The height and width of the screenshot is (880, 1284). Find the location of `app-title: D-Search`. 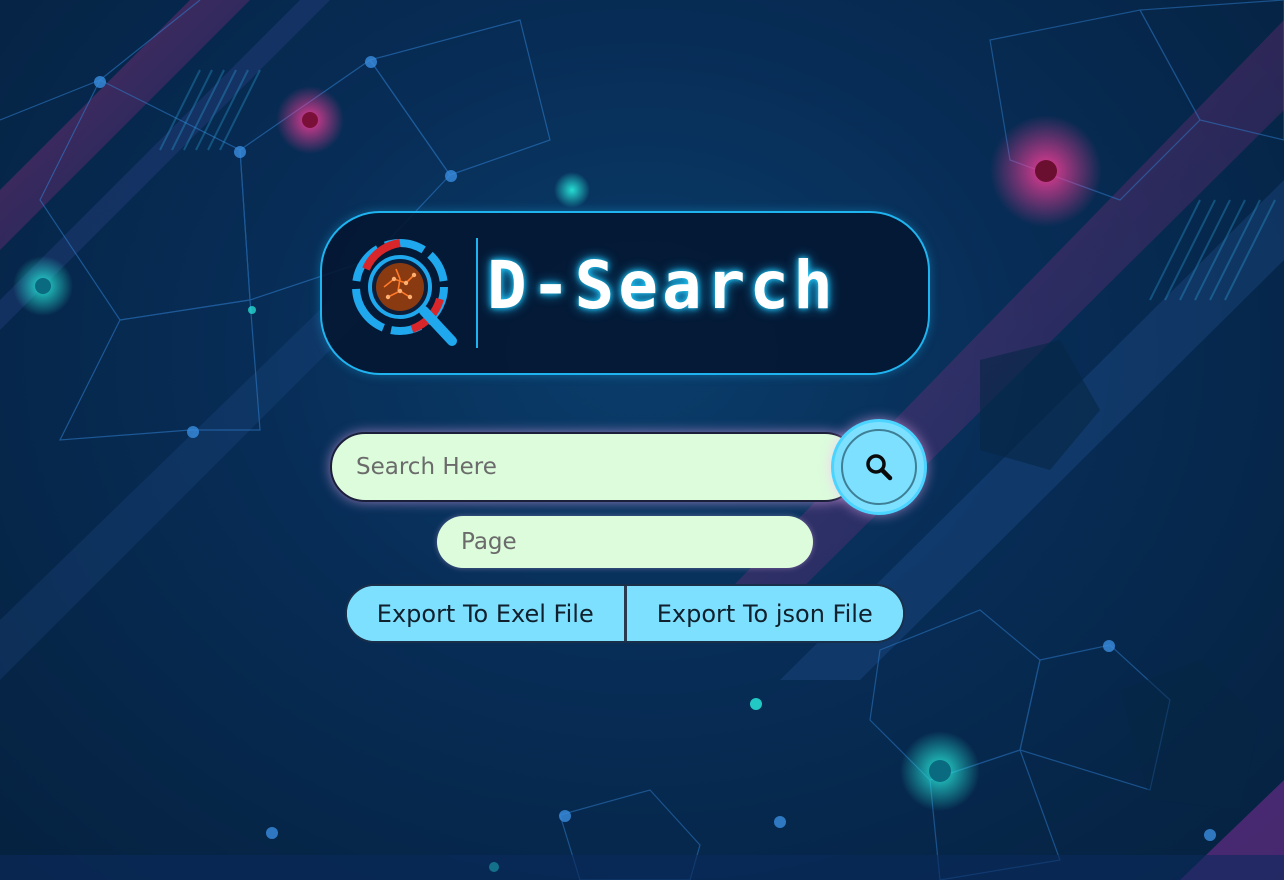

app-title: D-Search is located at coordinates (662, 285).